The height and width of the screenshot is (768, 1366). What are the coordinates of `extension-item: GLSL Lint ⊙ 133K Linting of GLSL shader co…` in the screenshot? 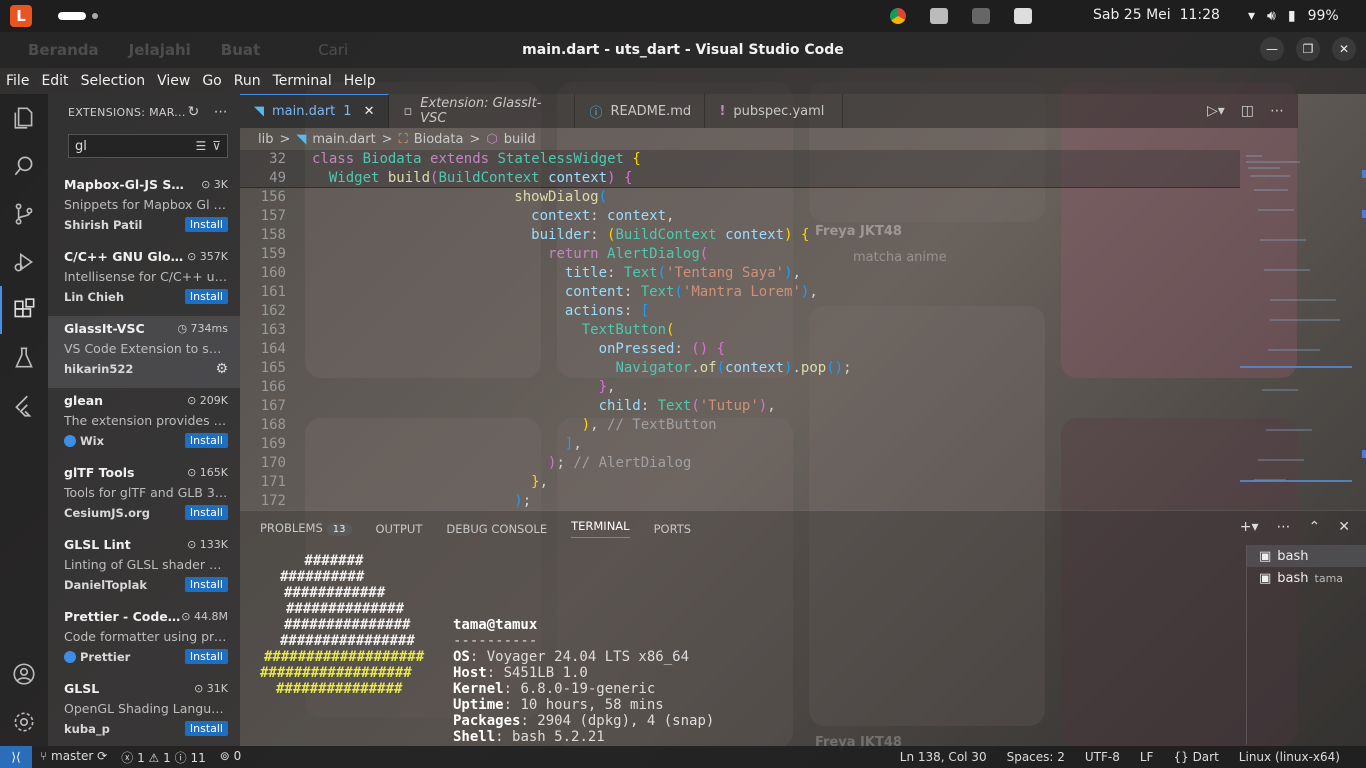 It's located at (144, 568).